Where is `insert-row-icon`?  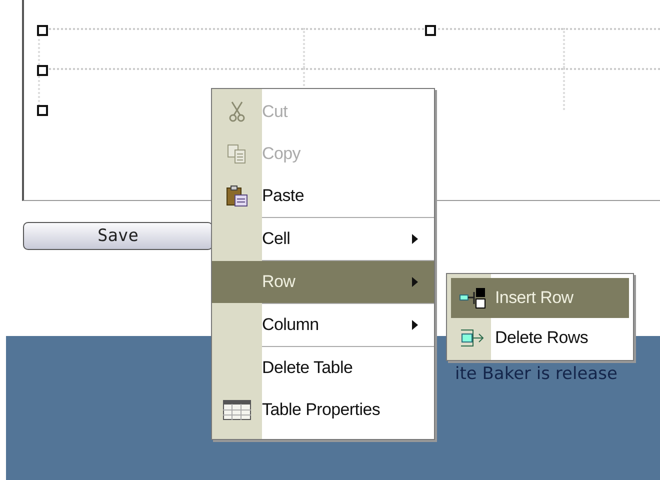
insert-row-icon is located at coordinates (473, 298).